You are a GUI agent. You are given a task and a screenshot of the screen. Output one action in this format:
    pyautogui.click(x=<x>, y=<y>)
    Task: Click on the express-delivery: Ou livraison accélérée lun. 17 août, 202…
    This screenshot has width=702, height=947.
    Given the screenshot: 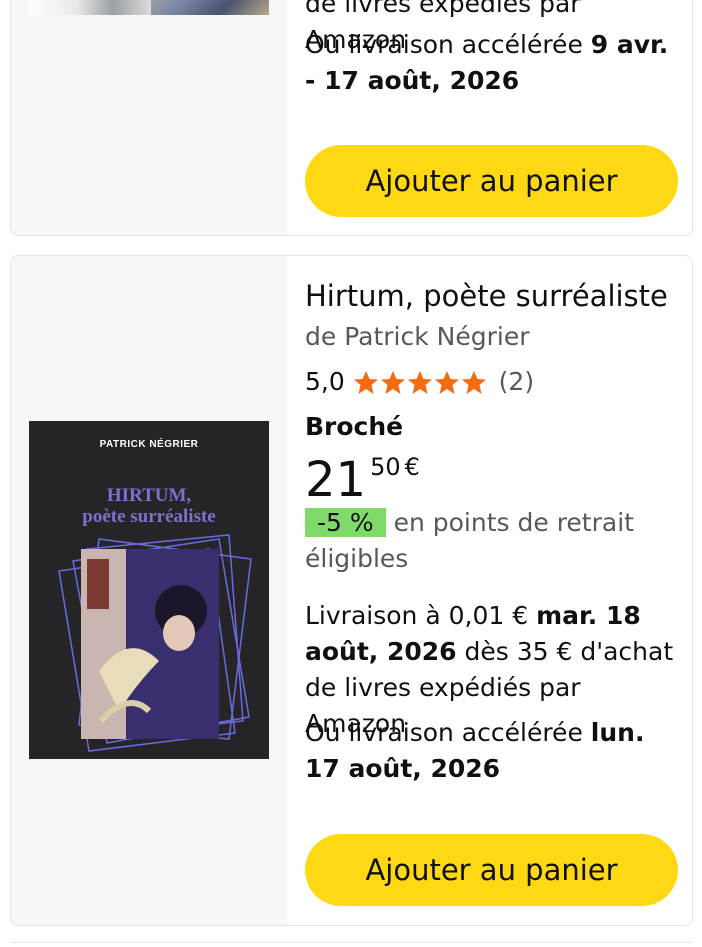 What is the action you would take?
    pyautogui.click(x=475, y=750)
    